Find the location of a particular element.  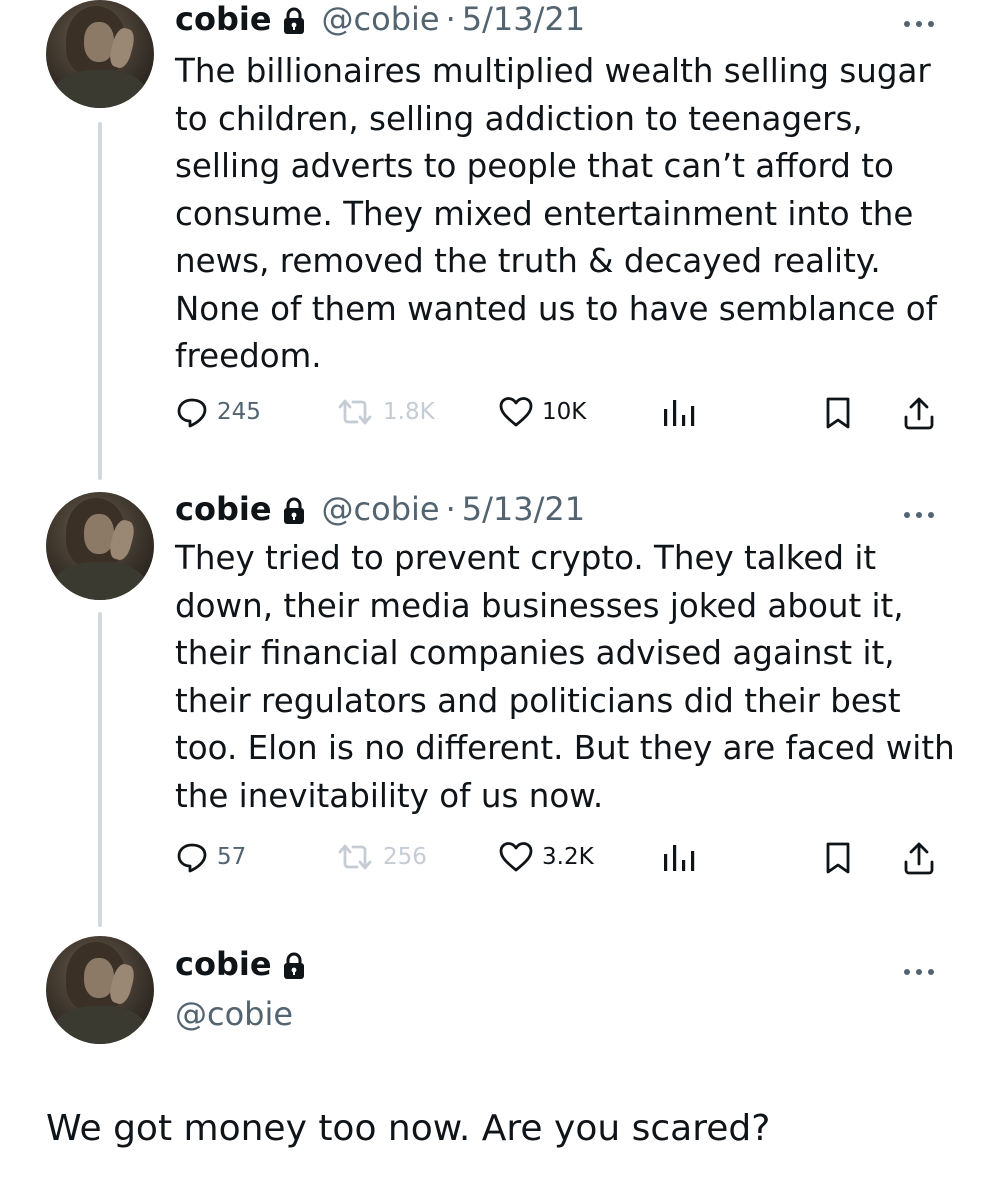

like-button: 3.2K is located at coordinates (546, 857).